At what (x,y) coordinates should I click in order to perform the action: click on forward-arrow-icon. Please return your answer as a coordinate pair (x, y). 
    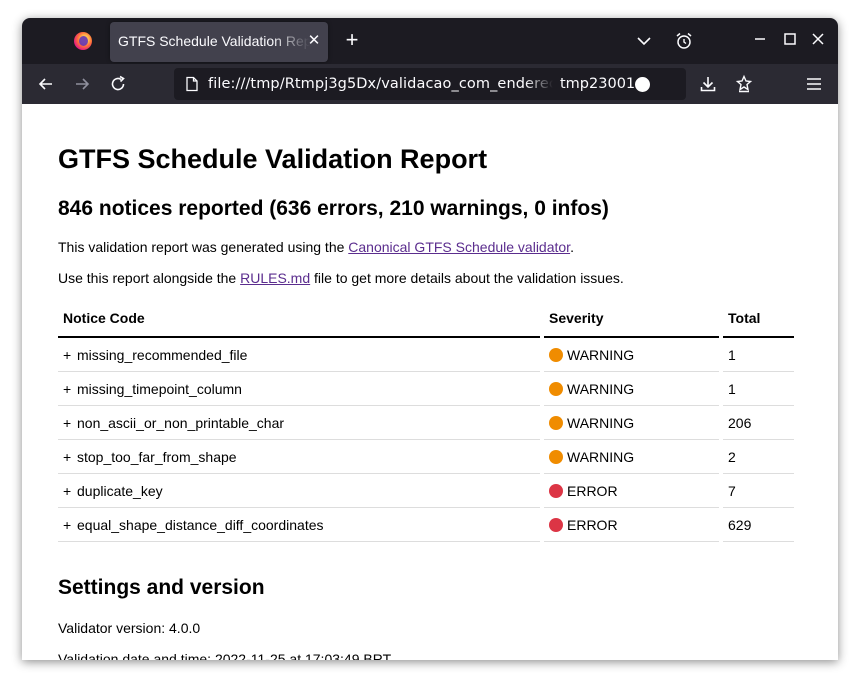
    Looking at the image, I should click on (82, 84).